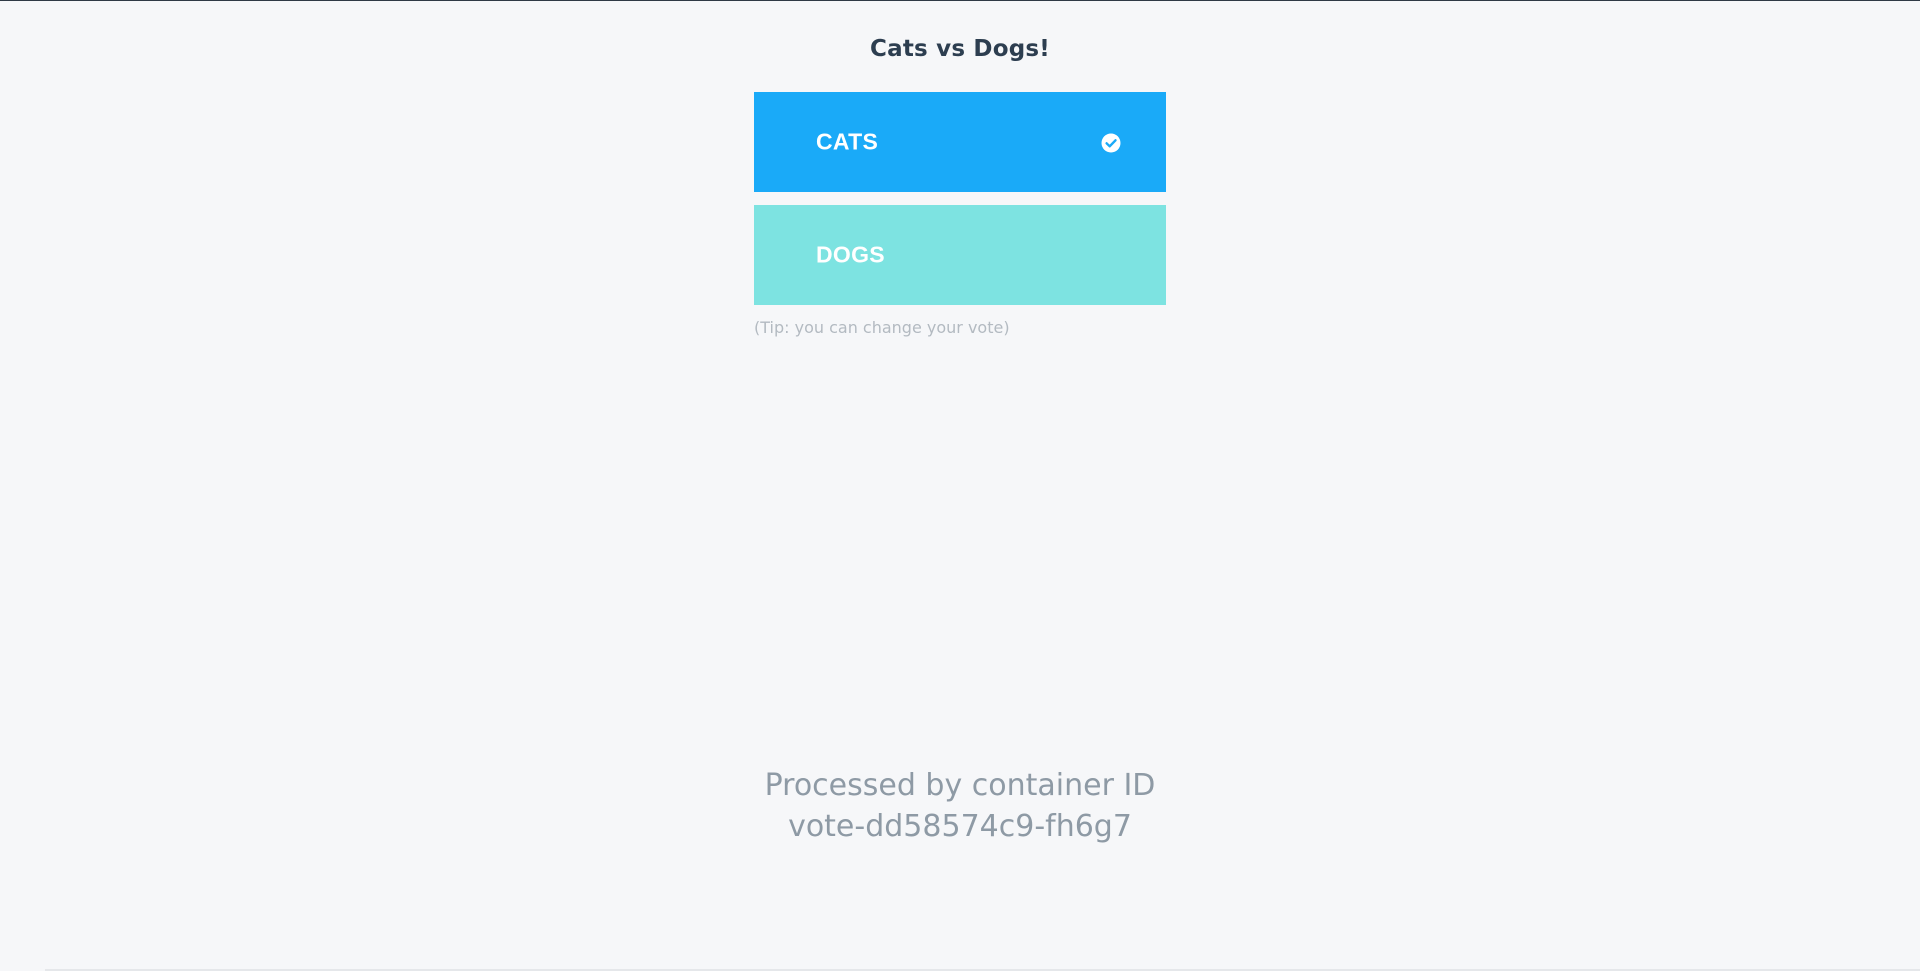  What do you see at coordinates (960, 826) in the screenshot?
I see `footer-container-id: vote-dd58574c9-fh6g7` at bounding box center [960, 826].